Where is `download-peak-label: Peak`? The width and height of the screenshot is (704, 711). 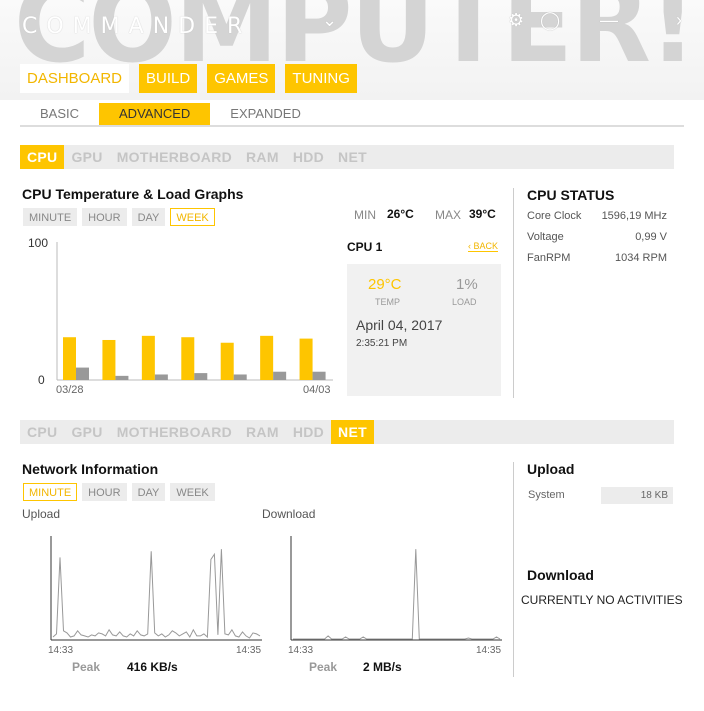 download-peak-label: Peak is located at coordinates (323, 667).